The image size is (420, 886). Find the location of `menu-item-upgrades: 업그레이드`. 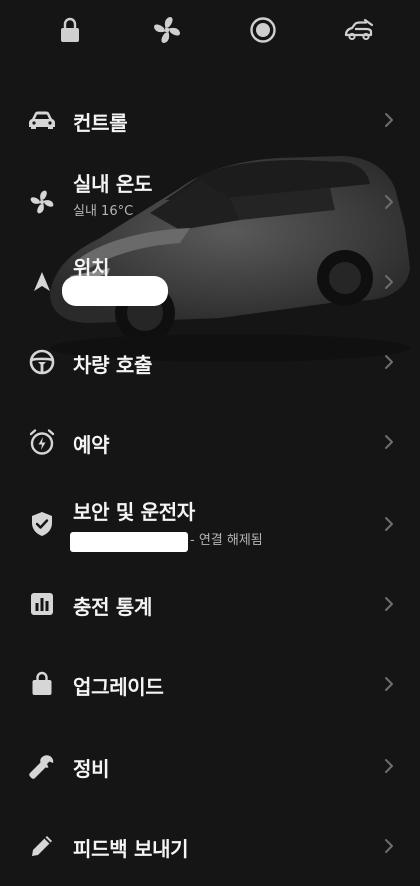

menu-item-upgrades: 업그레이드 is located at coordinates (210, 684).